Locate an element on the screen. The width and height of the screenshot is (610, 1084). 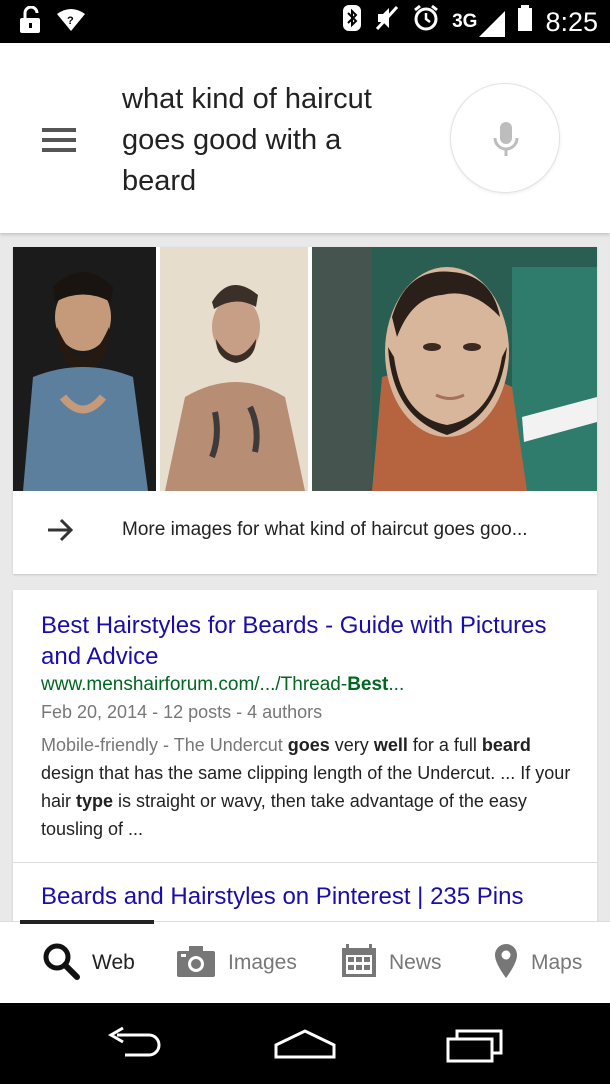
search-tab-bar: Web Images News Maps is located at coordinates (305, 962).